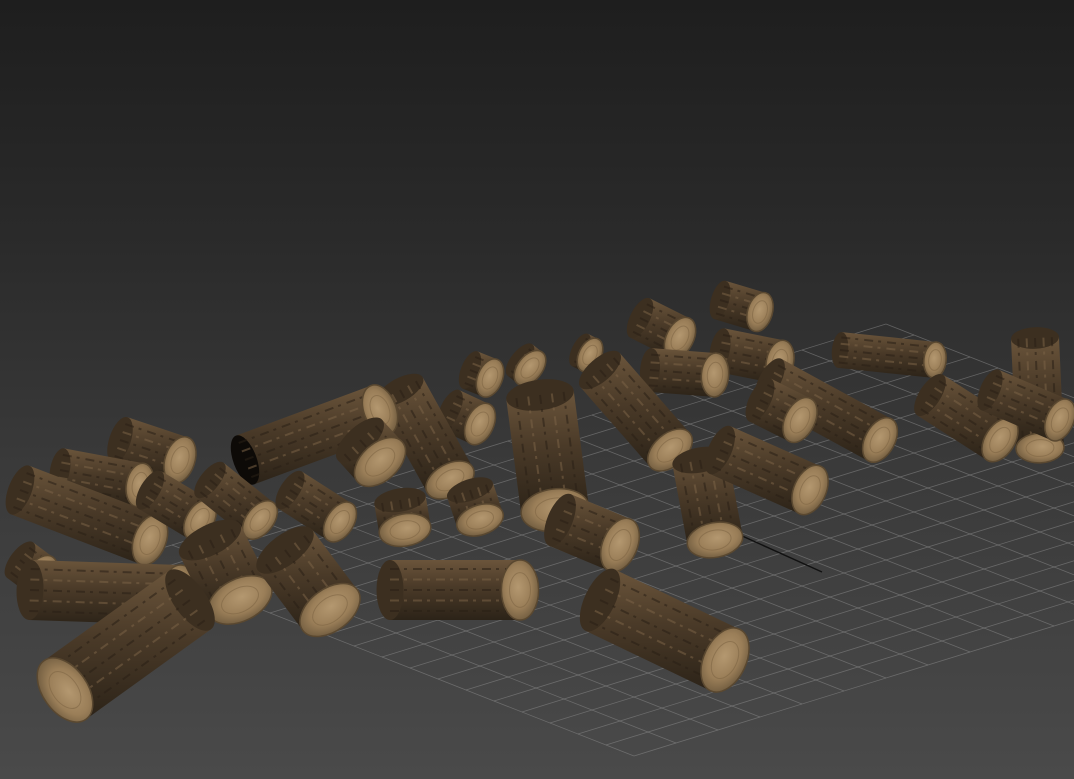 Image resolution: width=1074 pixels, height=779 pixels. Describe the element at coordinates (520, 590) in the screenshot. I see `log-cut-face` at that location.